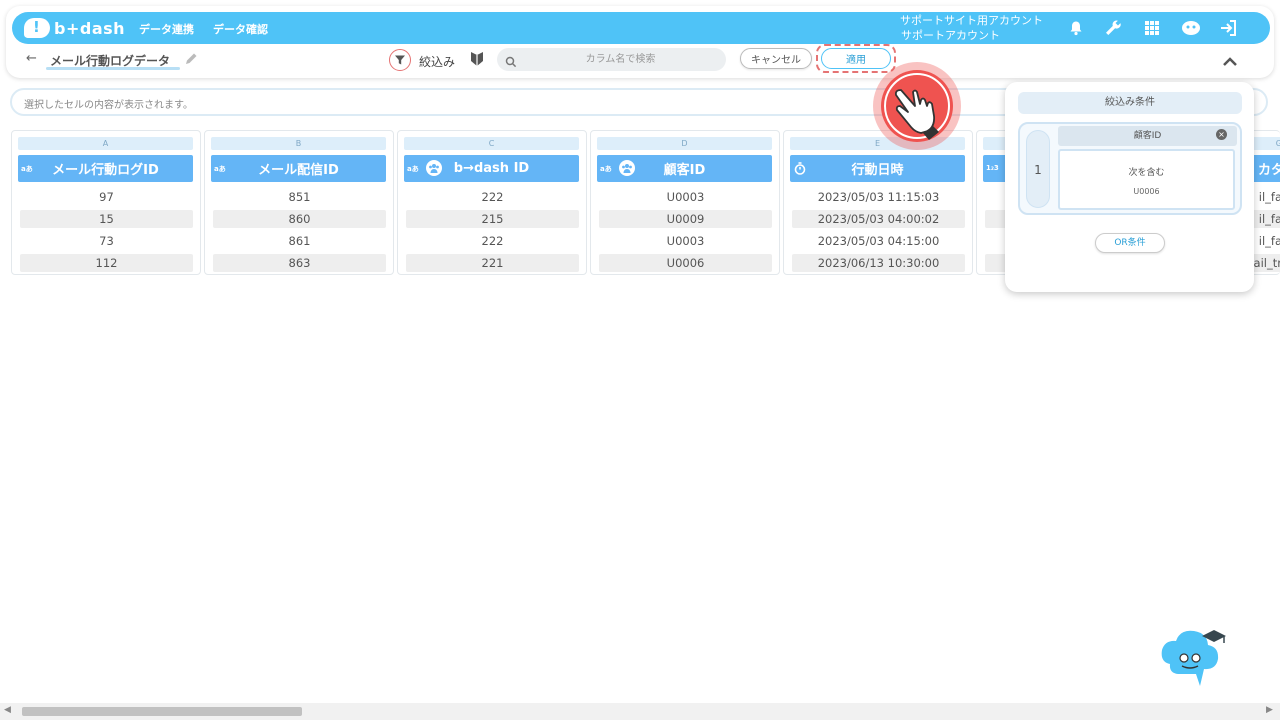  I want to click on column-a: A aあ メール行動ログID 97 15 73 112, so click(106, 202).